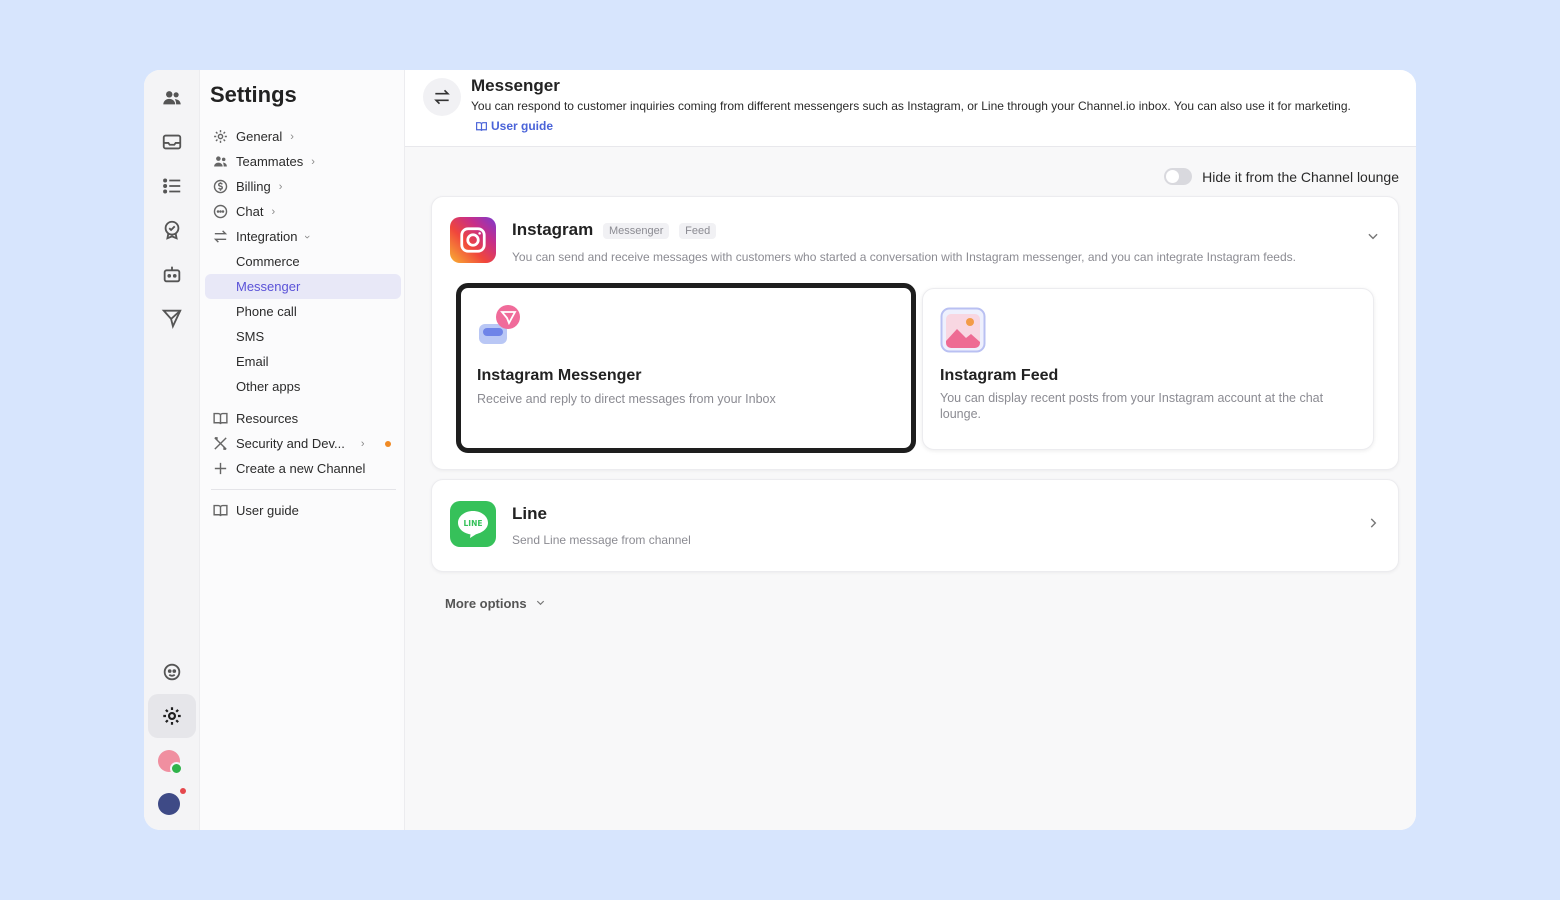 The height and width of the screenshot is (900, 1560). What do you see at coordinates (268, 386) in the screenshot?
I see `sidebar-item-label: Other apps` at bounding box center [268, 386].